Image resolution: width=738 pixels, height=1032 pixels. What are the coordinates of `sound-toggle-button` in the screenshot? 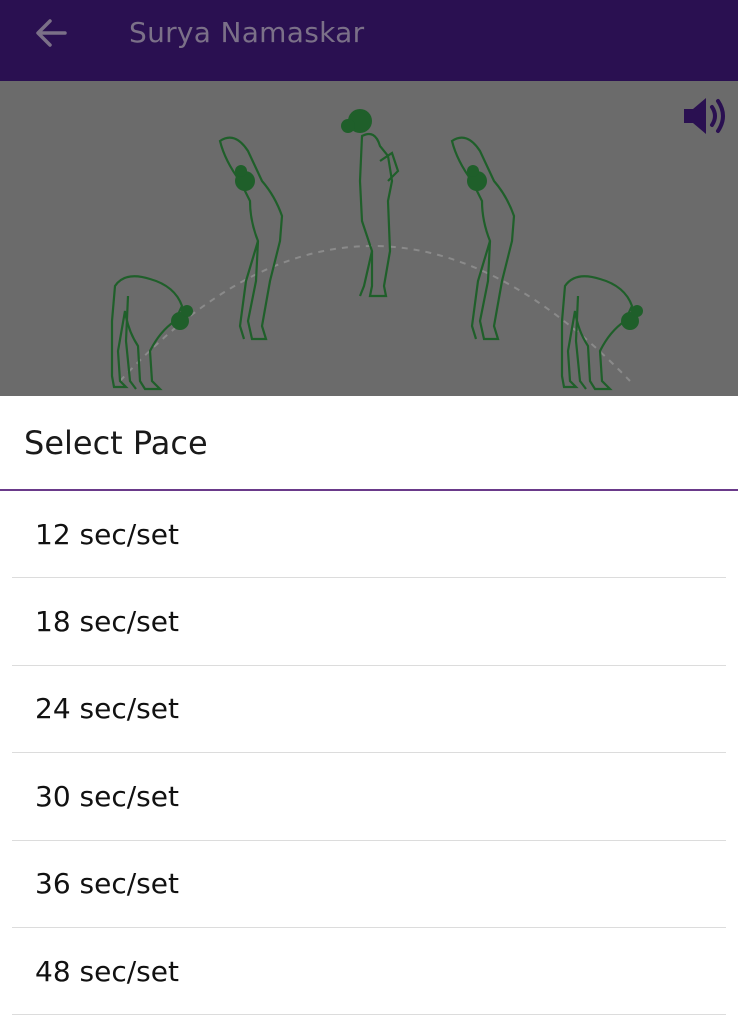 It's located at (705, 116).